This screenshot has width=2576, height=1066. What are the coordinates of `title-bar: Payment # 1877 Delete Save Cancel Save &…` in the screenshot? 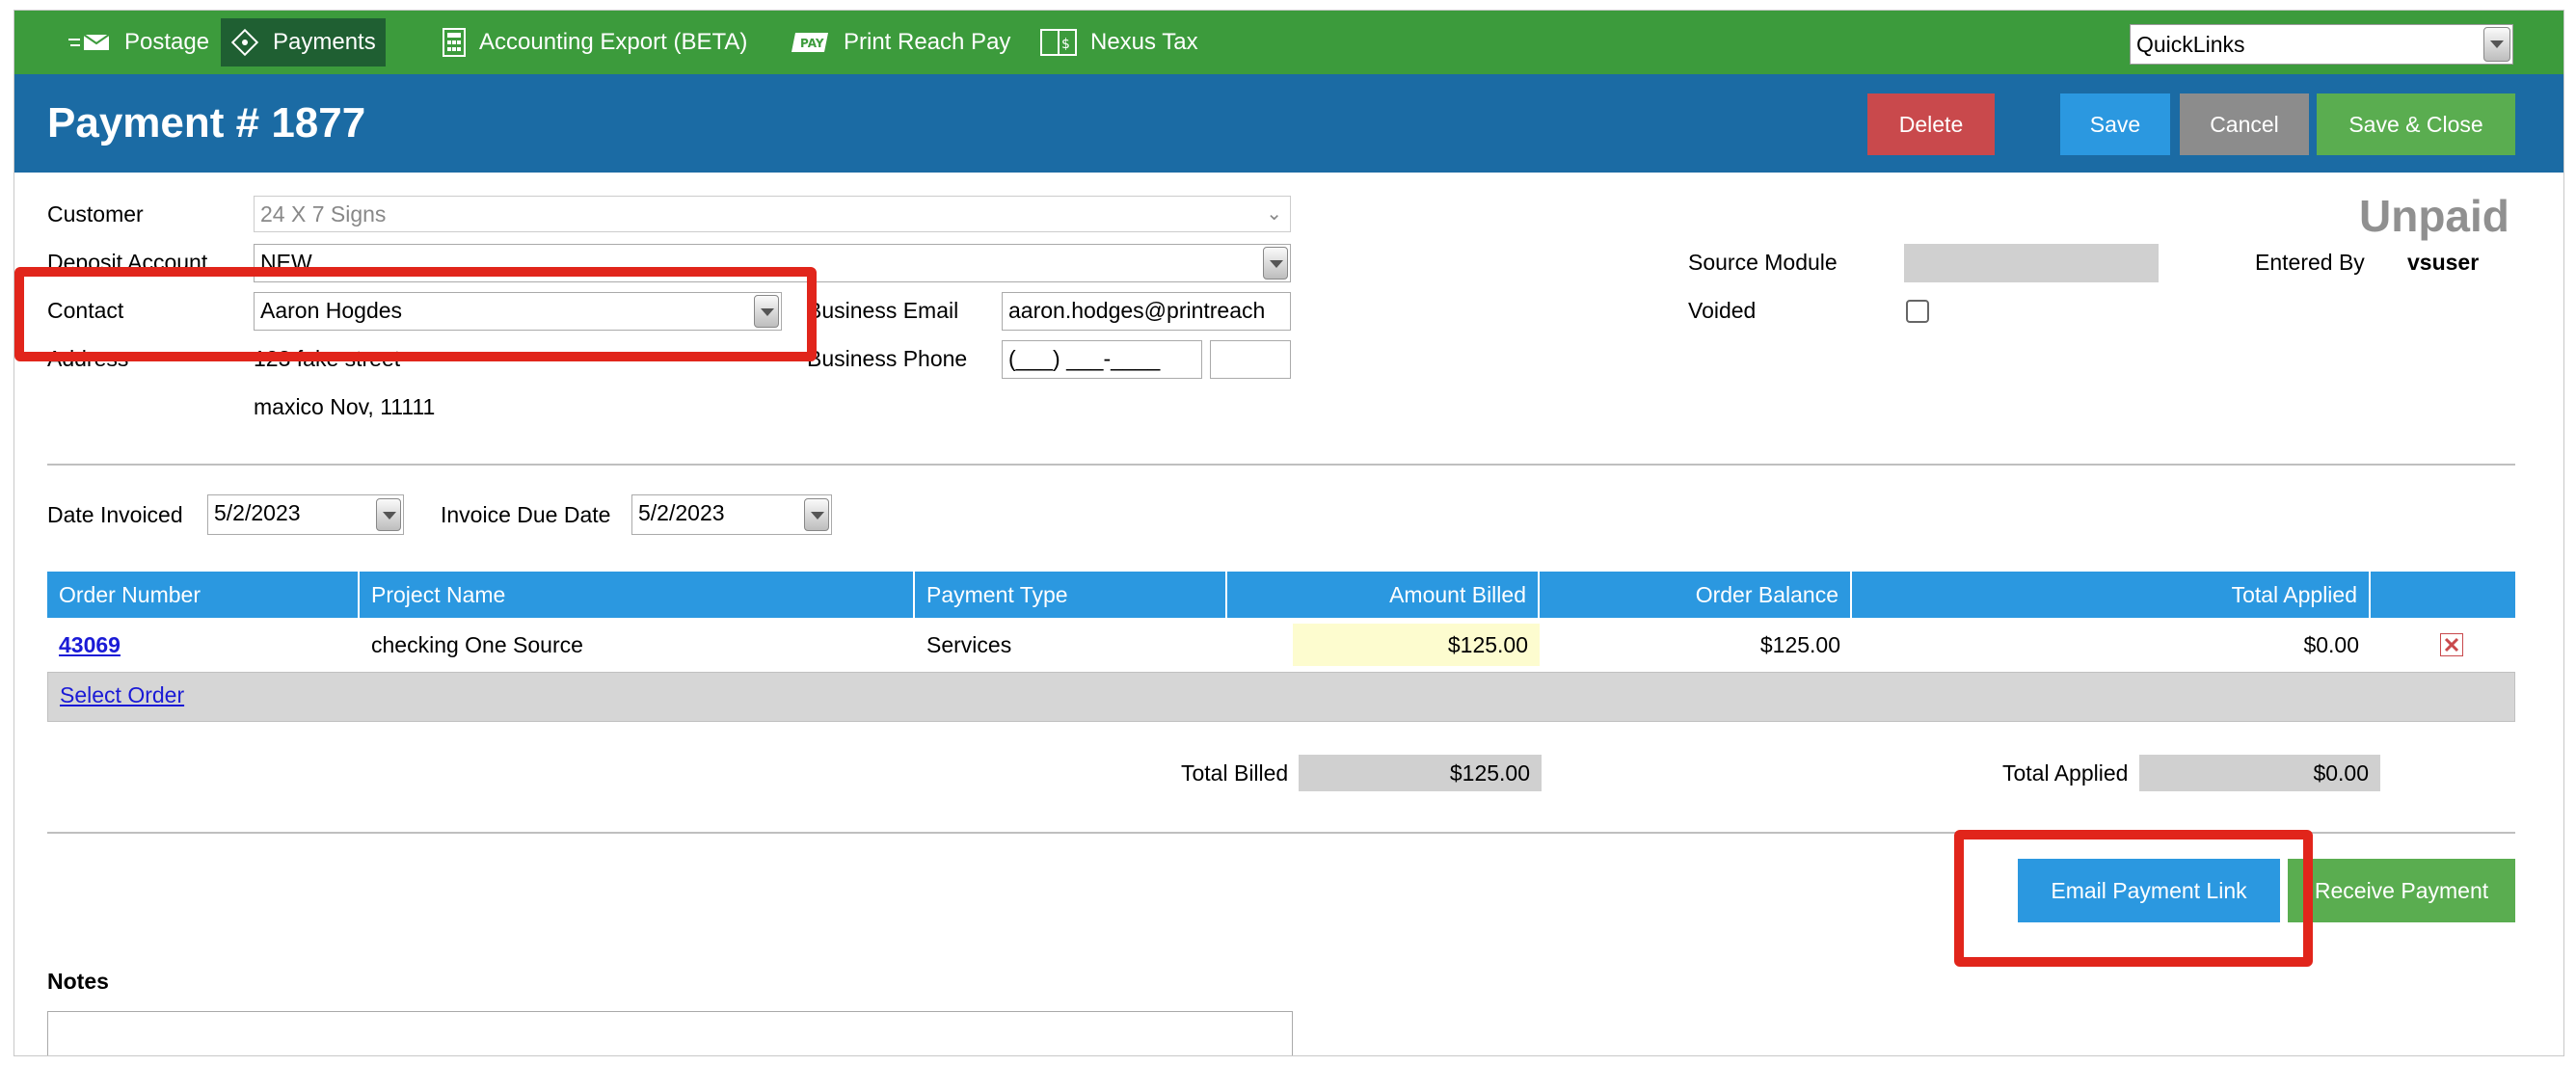 It's located at (1289, 123).